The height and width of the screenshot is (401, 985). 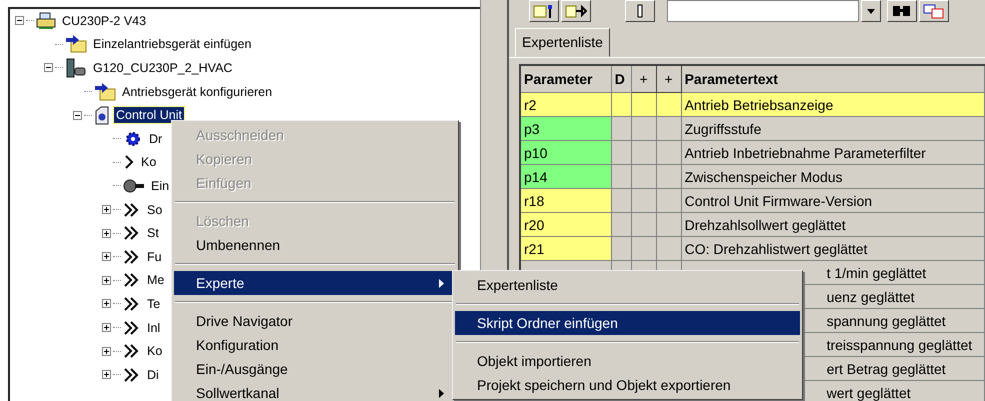 I want to click on tree-item: G120_CU230P_2_HVAC, so click(x=162, y=68).